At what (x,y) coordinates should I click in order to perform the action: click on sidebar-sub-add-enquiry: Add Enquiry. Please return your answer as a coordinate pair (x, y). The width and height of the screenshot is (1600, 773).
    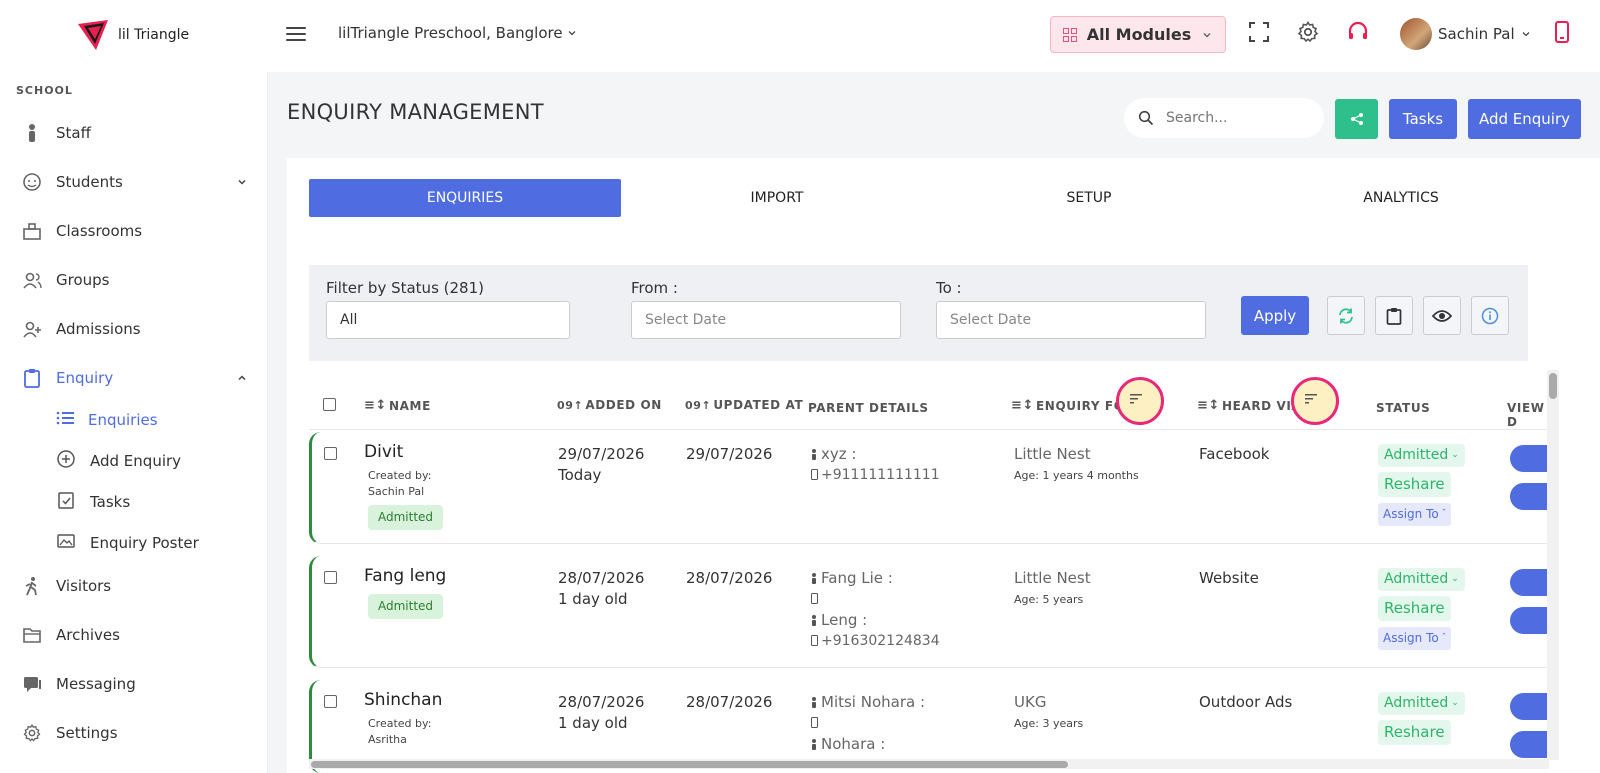
    Looking at the image, I should click on (118, 461).